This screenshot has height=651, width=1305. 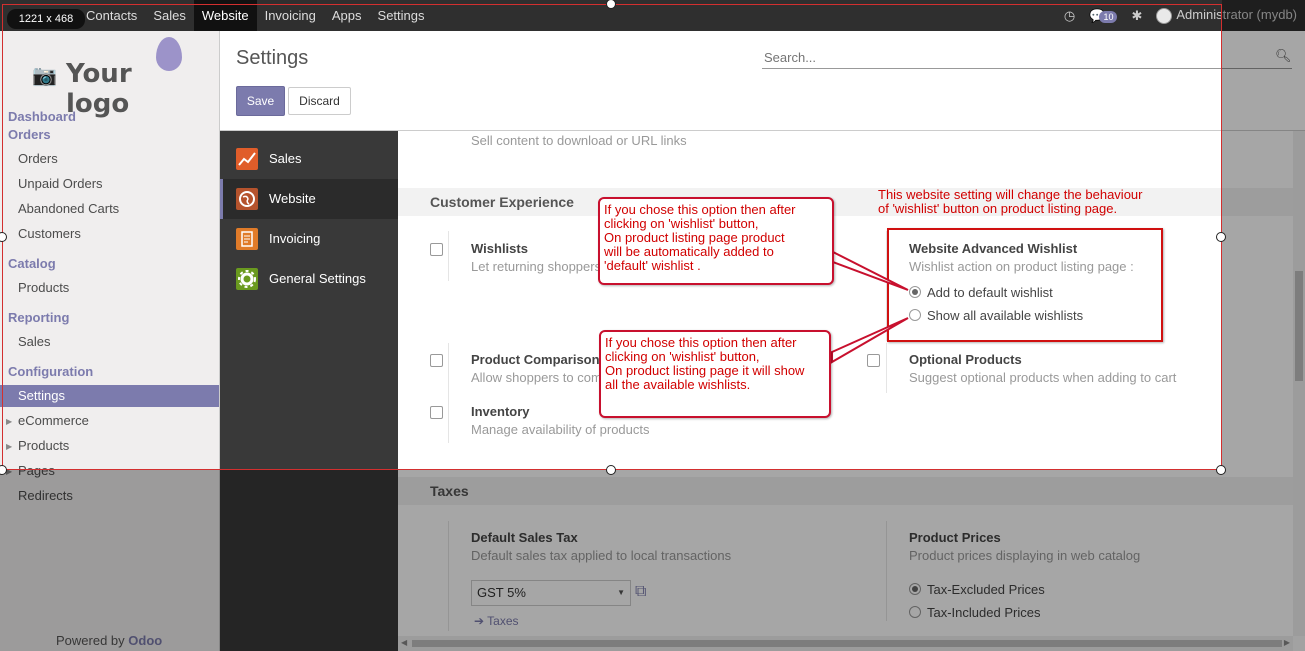 What do you see at coordinates (870, 307) in the screenshot?
I see `annotation-arrows` at bounding box center [870, 307].